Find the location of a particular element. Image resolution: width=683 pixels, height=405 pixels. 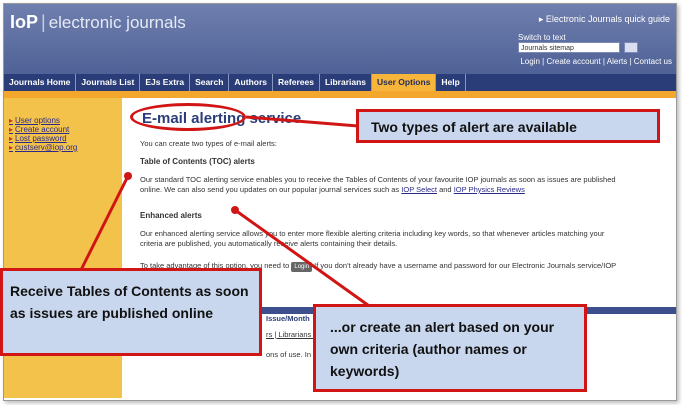

sidebar-item-label: Create account is located at coordinates (42, 129).